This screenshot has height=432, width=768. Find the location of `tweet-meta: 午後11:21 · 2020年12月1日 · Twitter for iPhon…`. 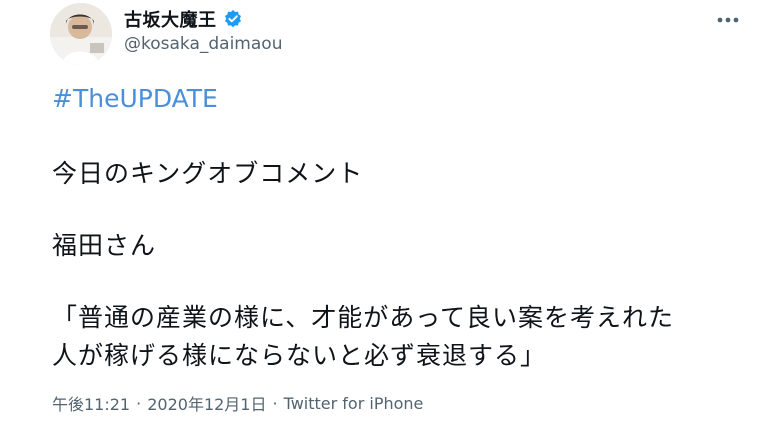

tweet-meta: 午後11:21 · 2020年12月1日 · Twitter for iPhon… is located at coordinates (237, 403).